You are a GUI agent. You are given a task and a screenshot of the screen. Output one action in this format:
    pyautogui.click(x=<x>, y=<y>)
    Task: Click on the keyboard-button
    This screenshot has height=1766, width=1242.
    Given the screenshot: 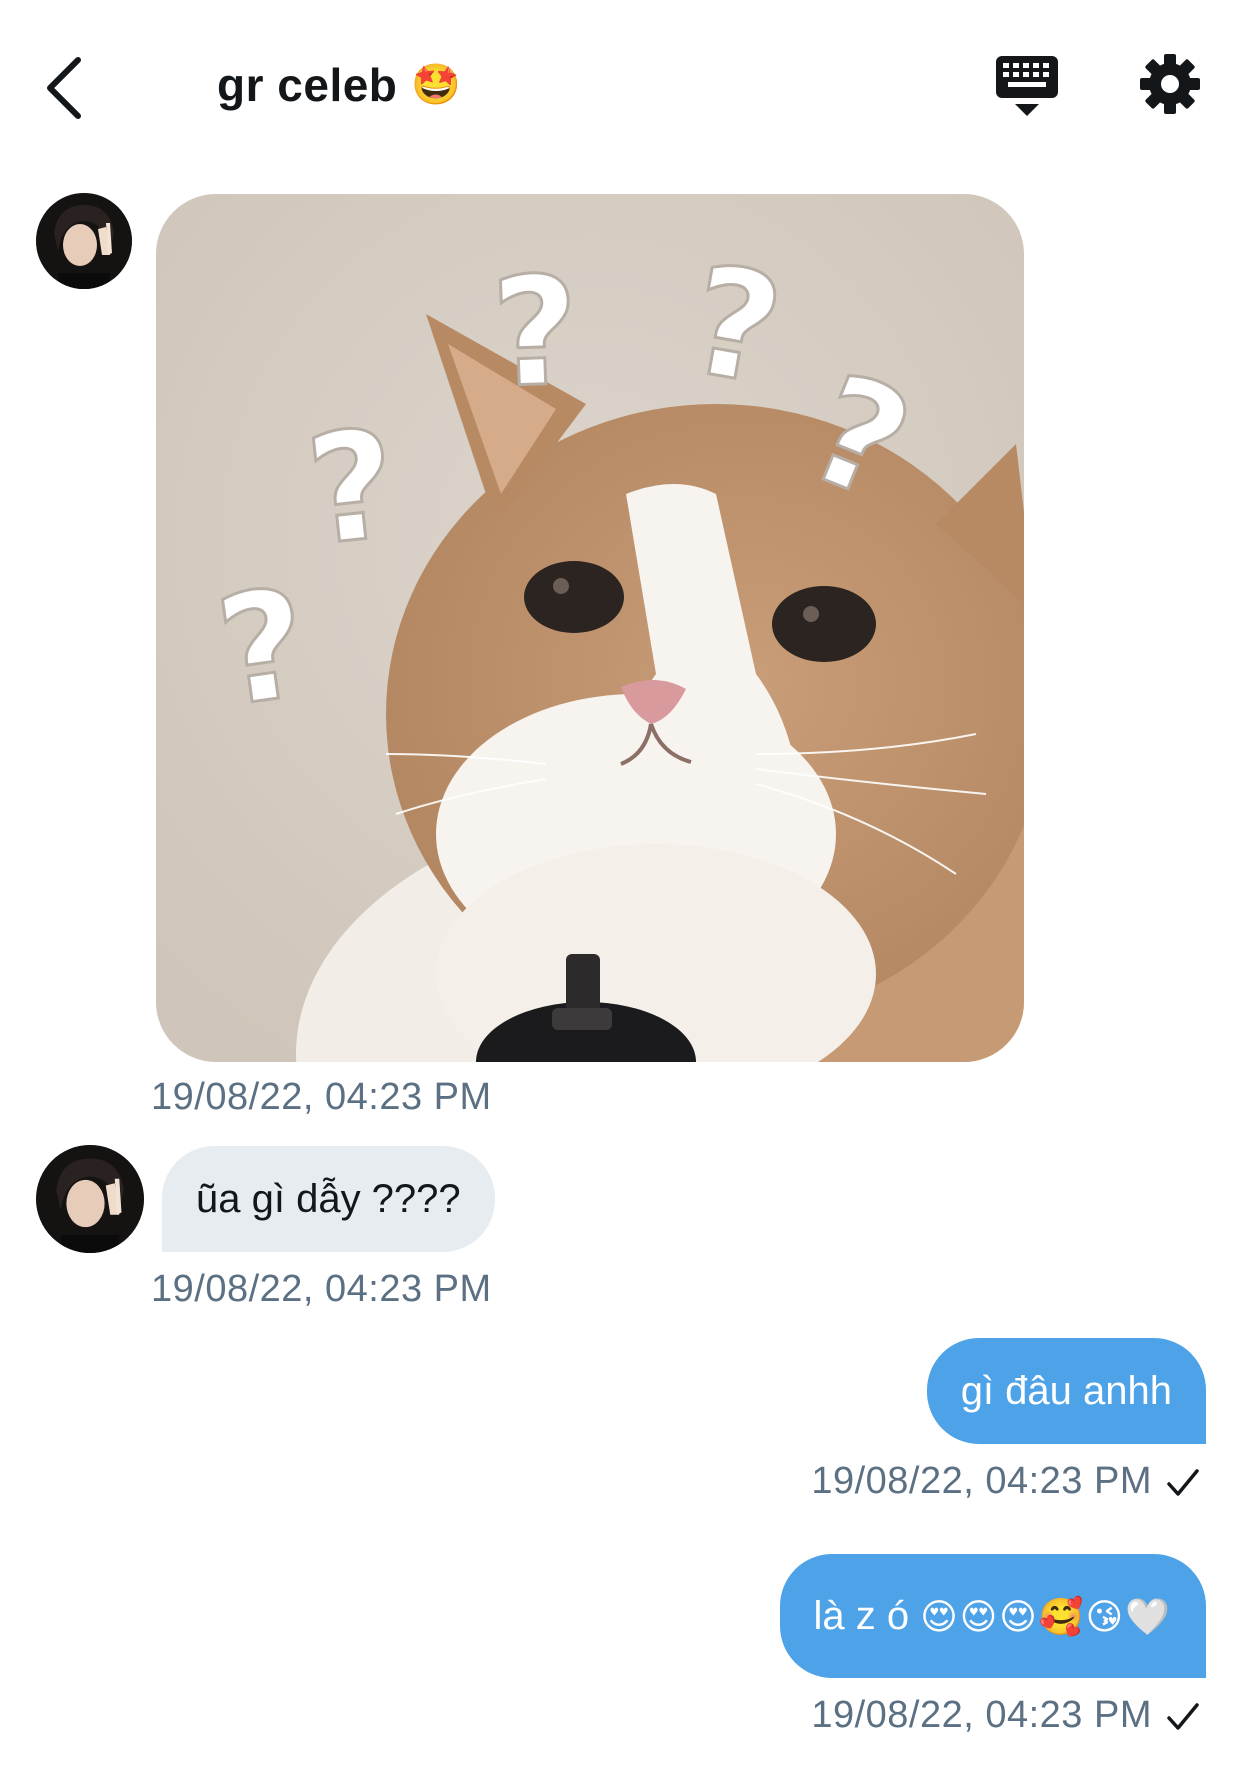 What is the action you would take?
    pyautogui.click(x=1027, y=86)
    